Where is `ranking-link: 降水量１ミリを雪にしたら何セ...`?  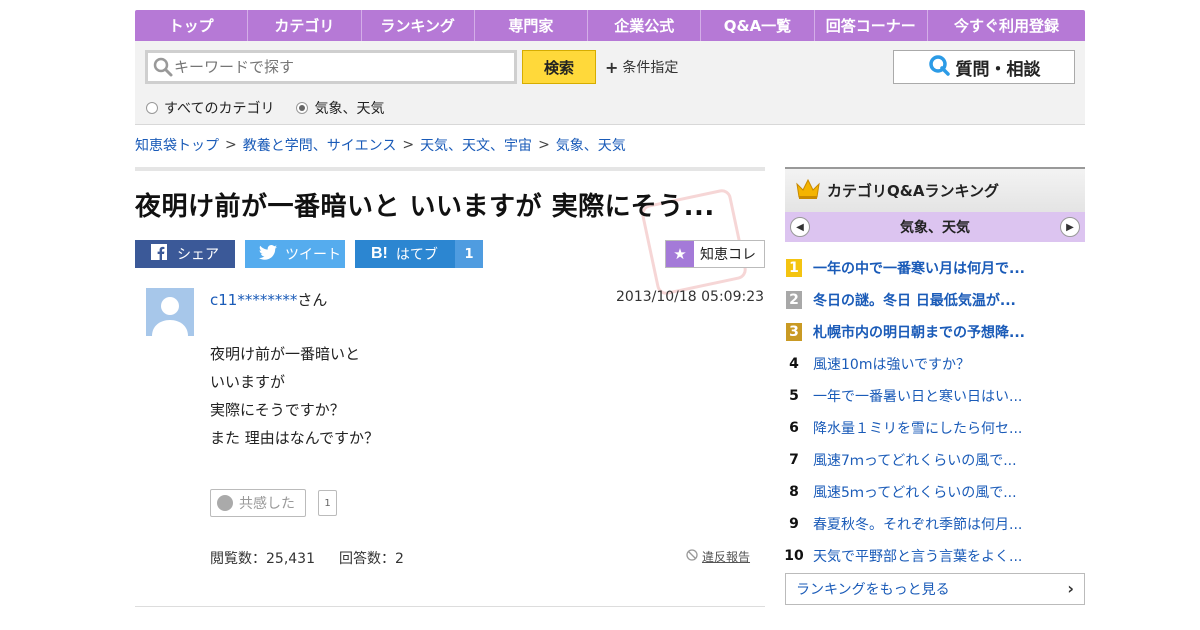 ranking-link: 降水量１ミリを雪にしたら何セ... is located at coordinates (917, 428).